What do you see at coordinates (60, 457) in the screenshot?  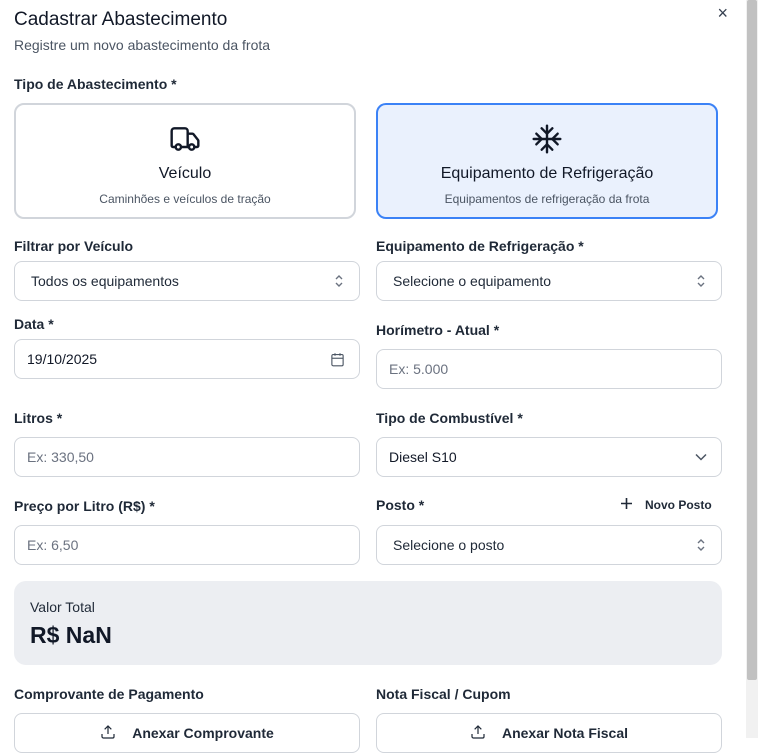 I see `liters-placeholder: Ex: 330,50` at bounding box center [60, 457].